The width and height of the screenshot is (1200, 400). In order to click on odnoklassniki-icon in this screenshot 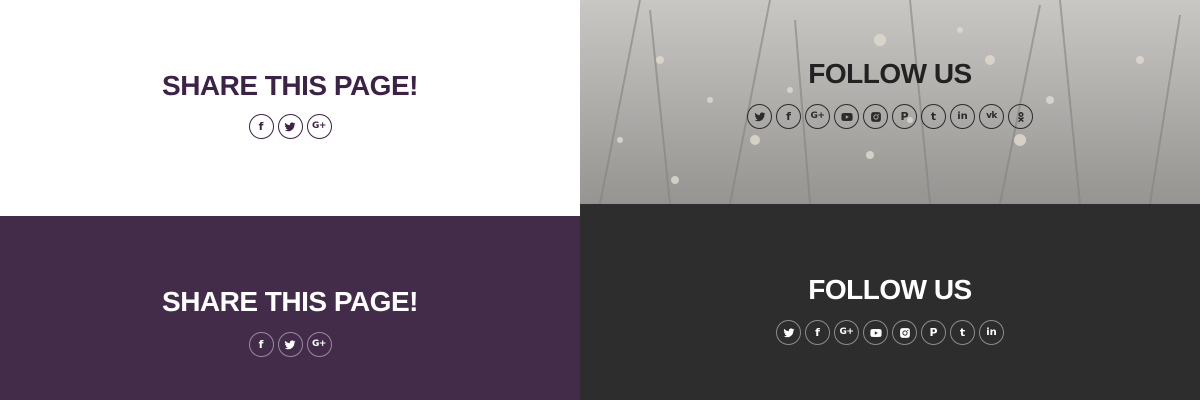, I will do `click(1020, 116)`.